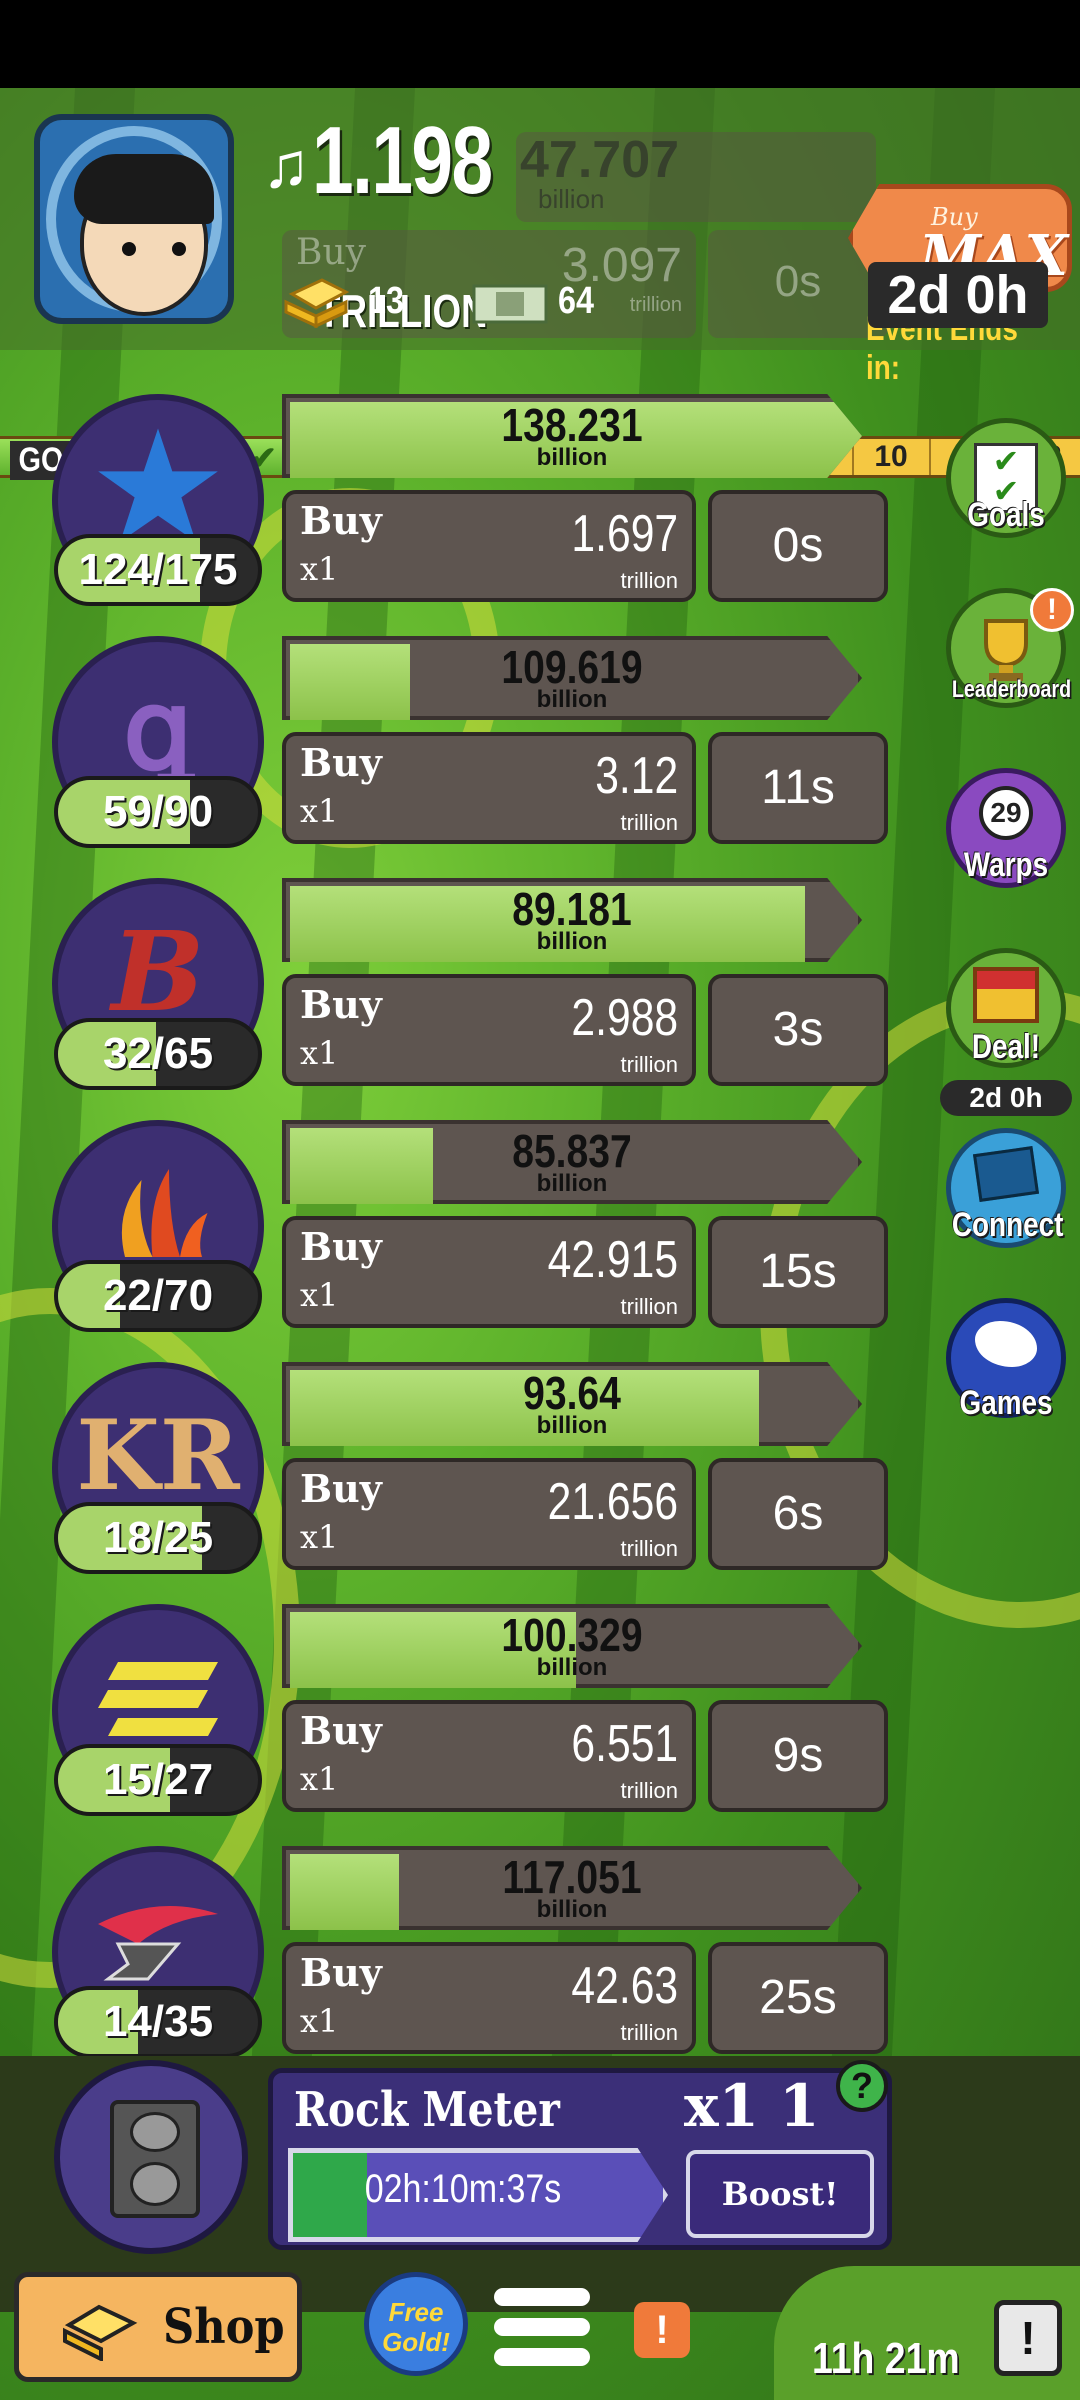 This screenshot has width=1080, height=2400. What do you see at coordinates (886, 2358) in the screenshot?
I see `tv-reward-timer: 11h 21m` at bounding box center [886, 2358].